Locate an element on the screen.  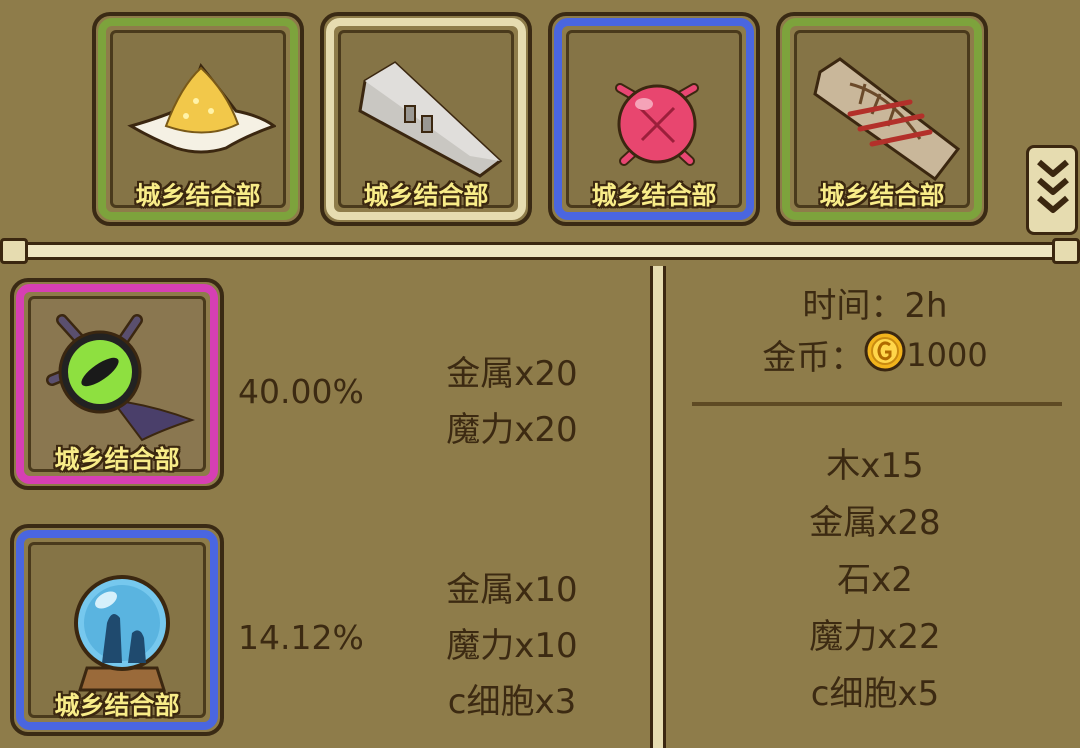
grain-pile-icon is located at coordinates (201, 108).